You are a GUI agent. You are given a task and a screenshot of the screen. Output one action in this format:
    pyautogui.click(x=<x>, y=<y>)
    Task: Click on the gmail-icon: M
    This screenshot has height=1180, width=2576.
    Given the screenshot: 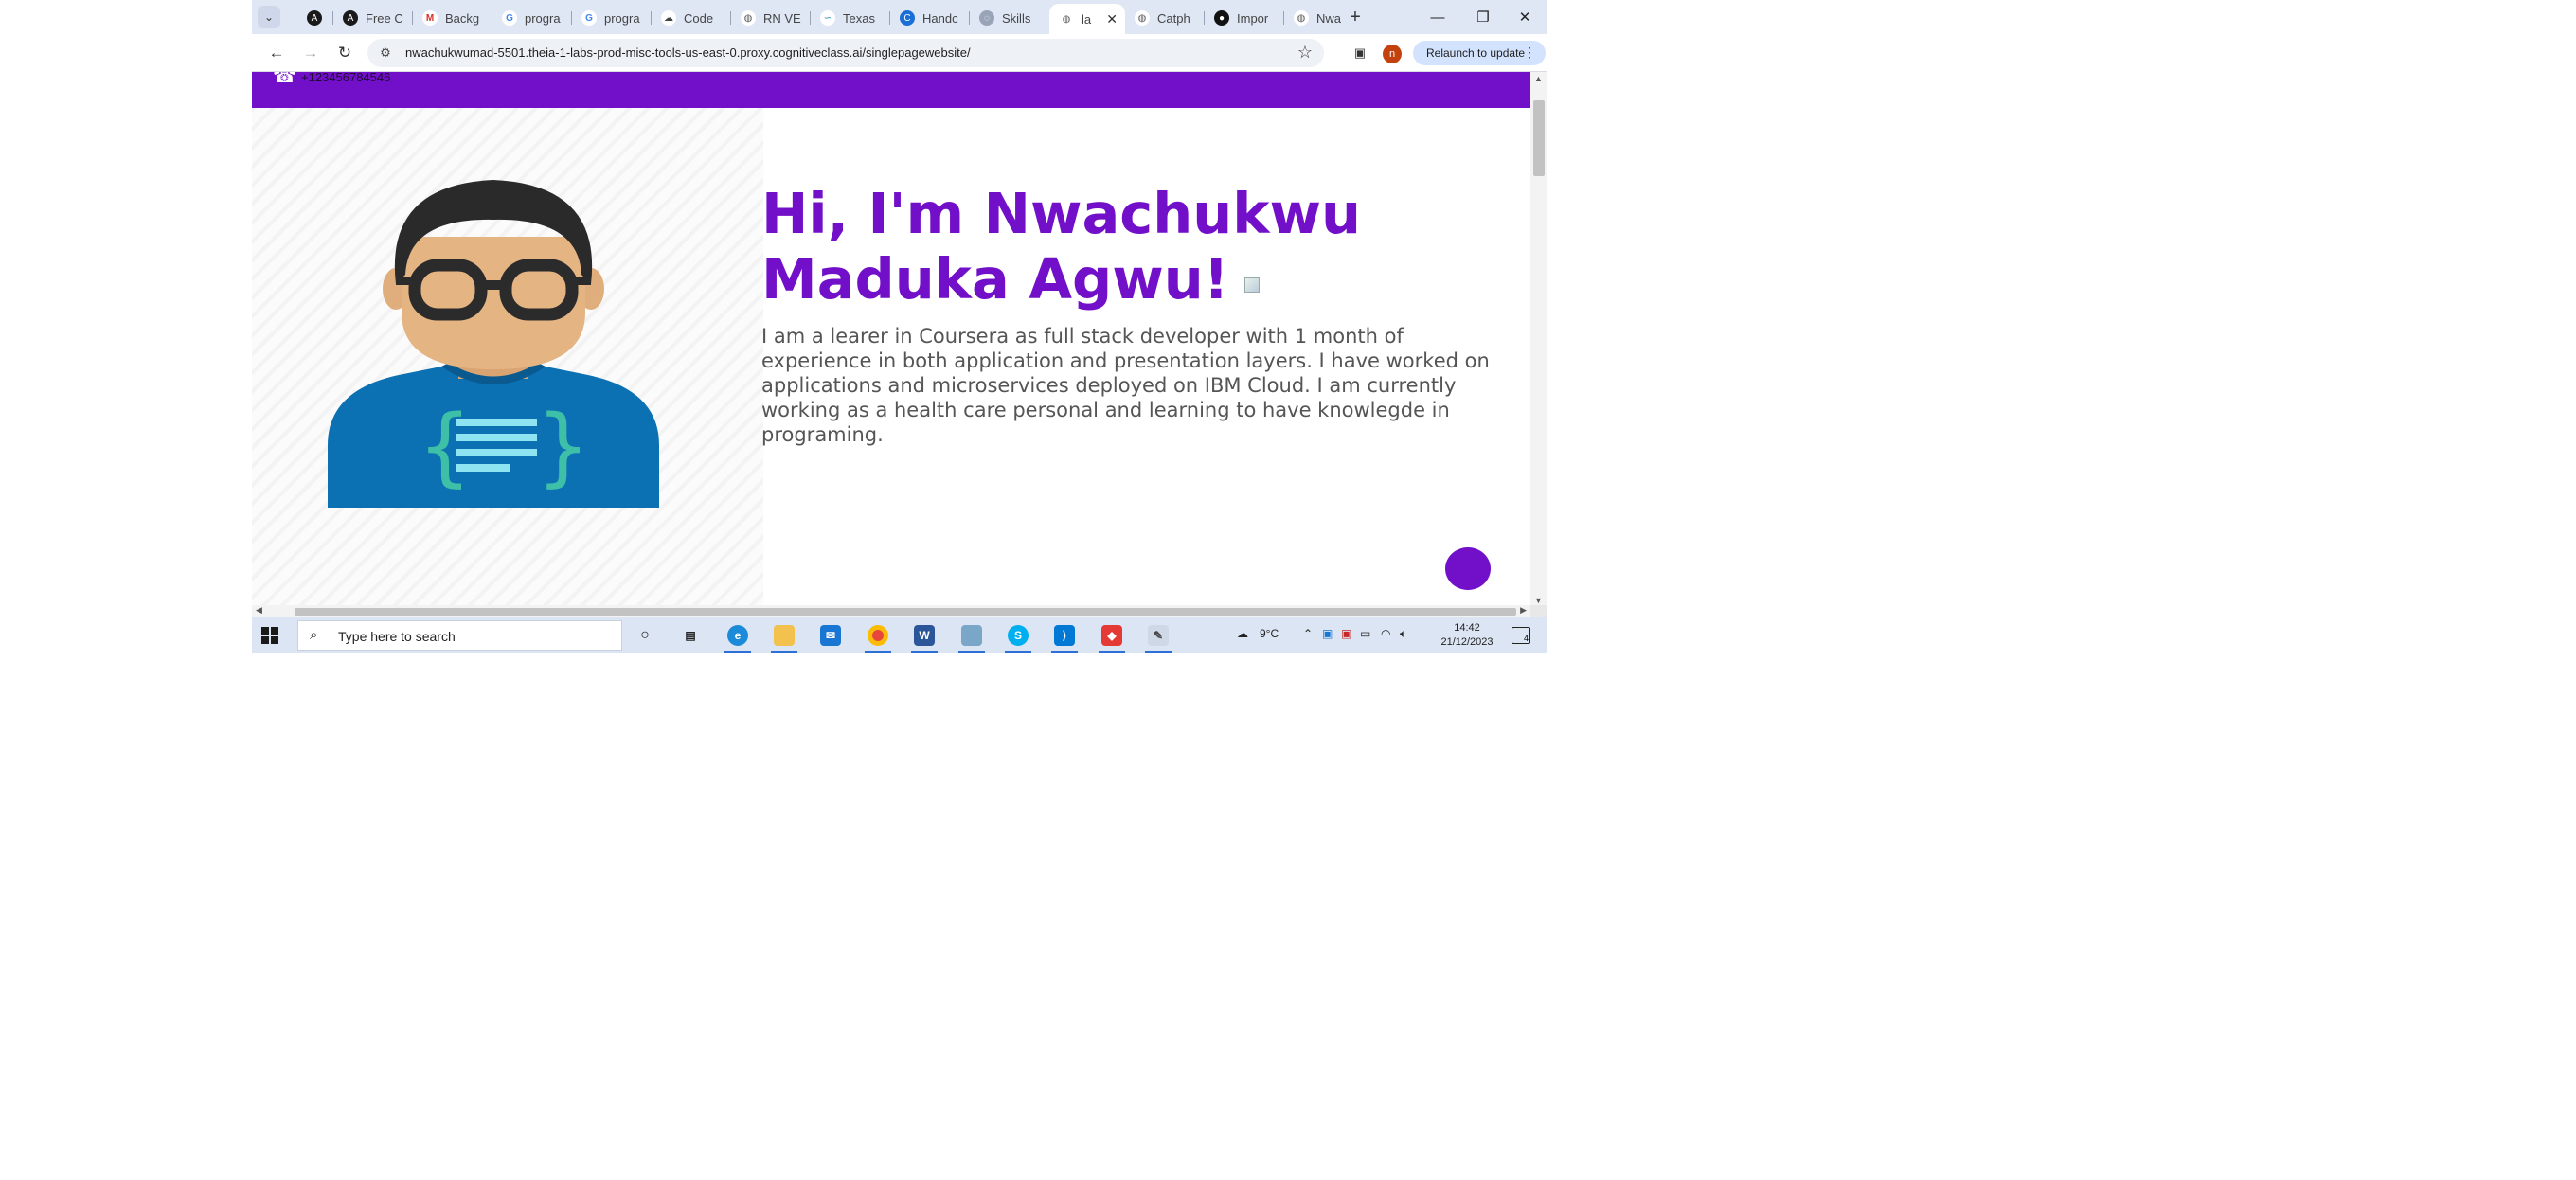 What is the action you would take?
    pyautogui.click(x=430, y=18)
    